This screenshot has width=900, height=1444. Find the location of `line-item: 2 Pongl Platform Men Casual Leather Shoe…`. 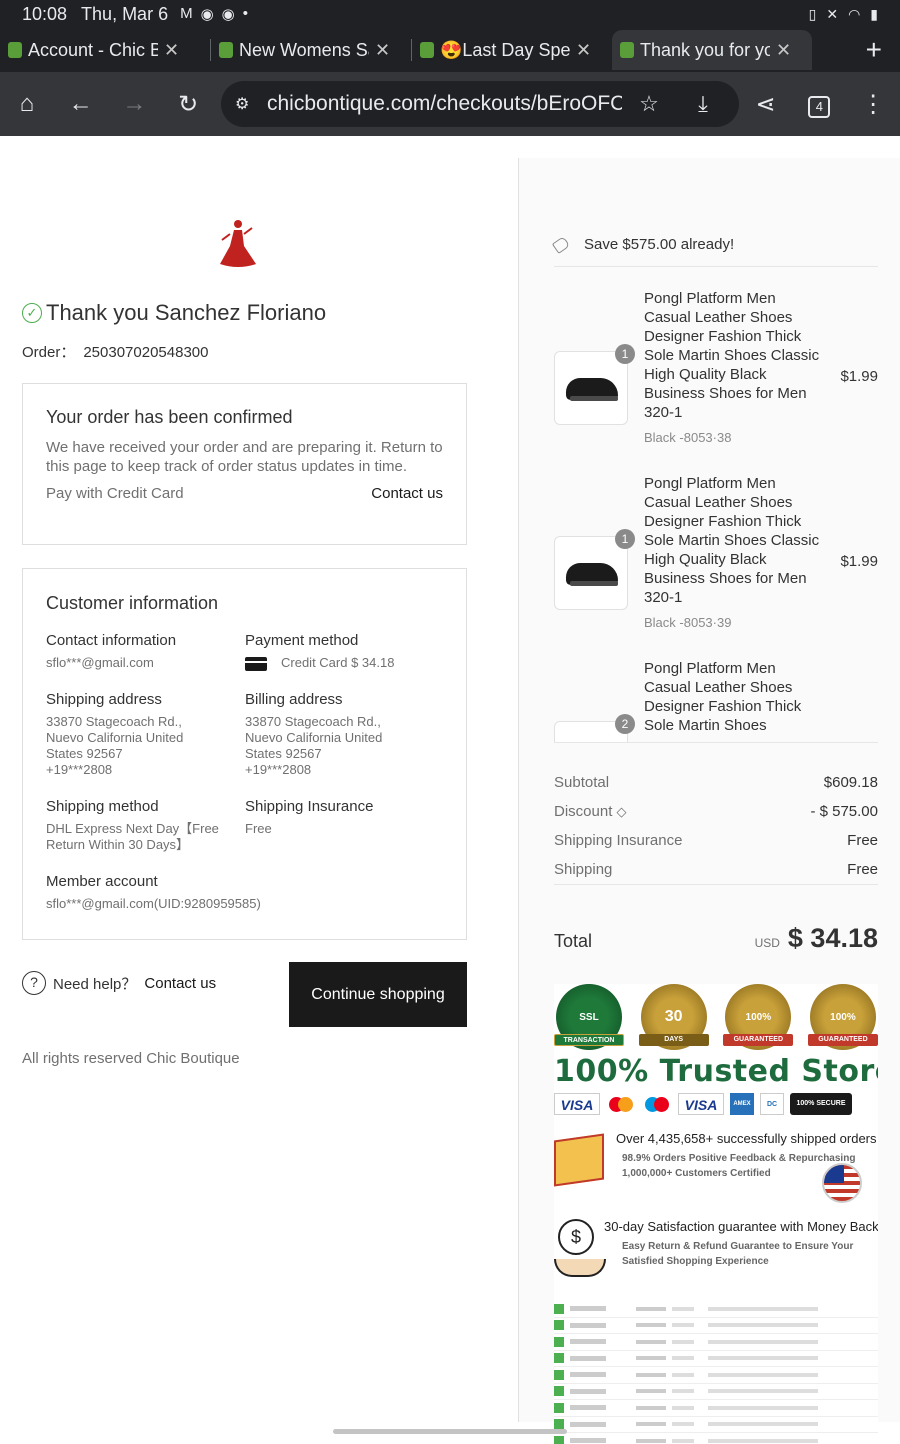

line-item: 2 Pongl Platform Men Casual Leather Shoe… is located at coordinates (716, 701).